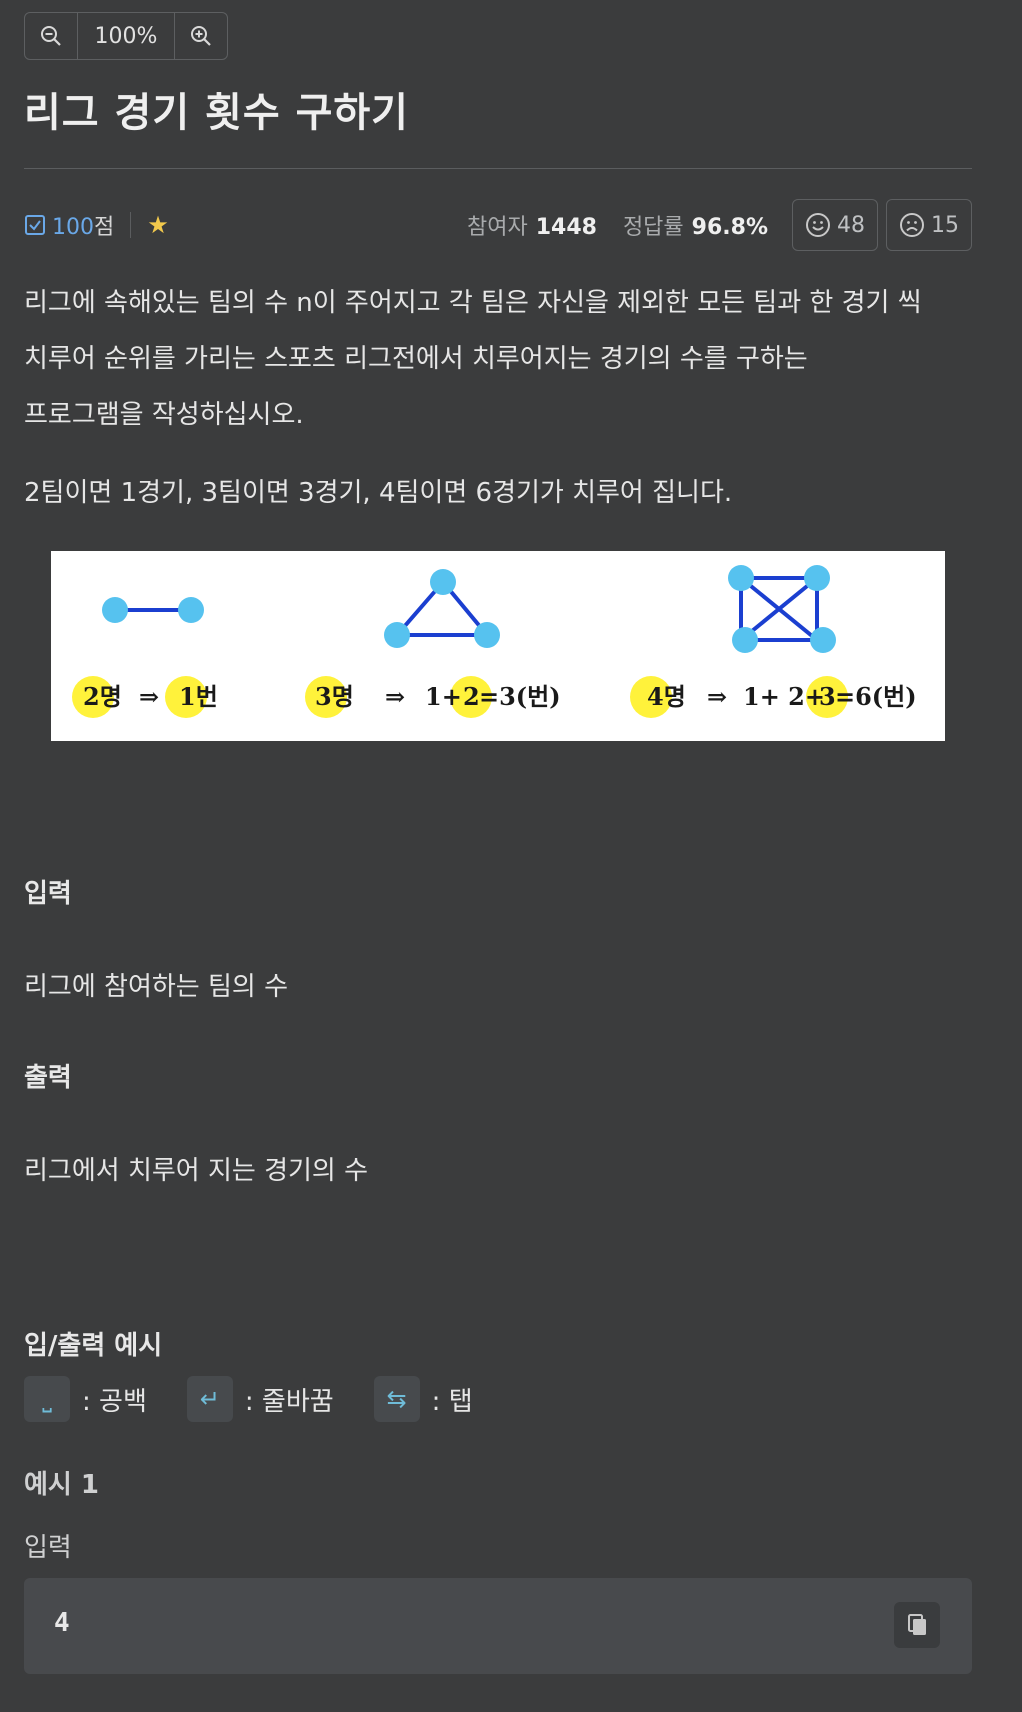  I want to click on dislike-button: 15, so click(929, 225).